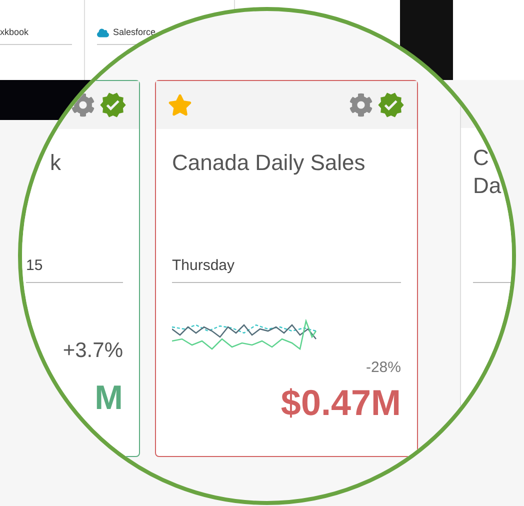 This screenshot has height=506, width=524. I want to click on card-title-line: Da, so click(487, 186).